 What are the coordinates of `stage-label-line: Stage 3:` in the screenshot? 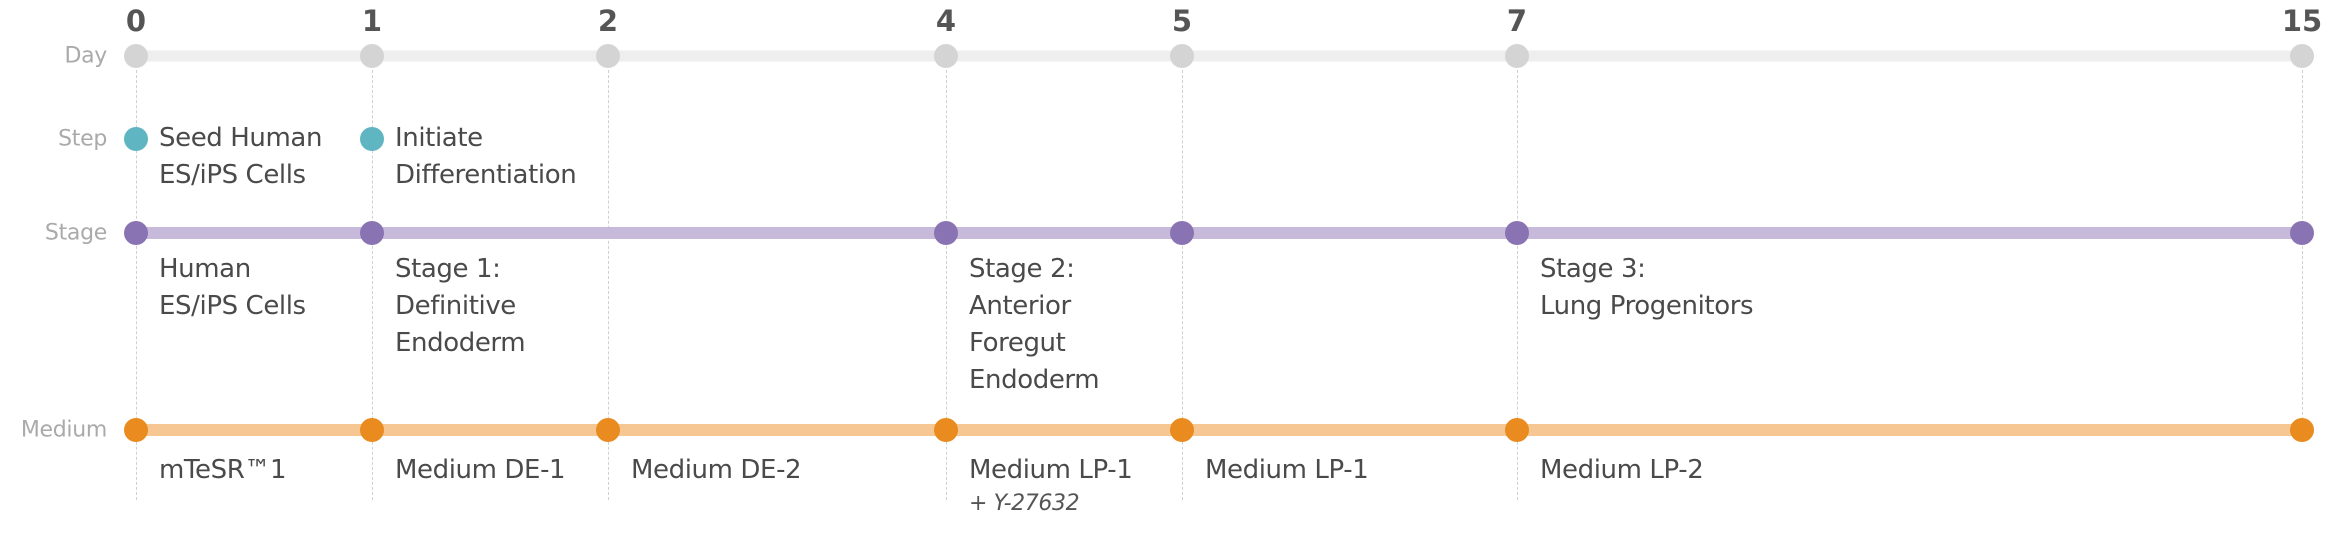 It's located at (1593, 269).